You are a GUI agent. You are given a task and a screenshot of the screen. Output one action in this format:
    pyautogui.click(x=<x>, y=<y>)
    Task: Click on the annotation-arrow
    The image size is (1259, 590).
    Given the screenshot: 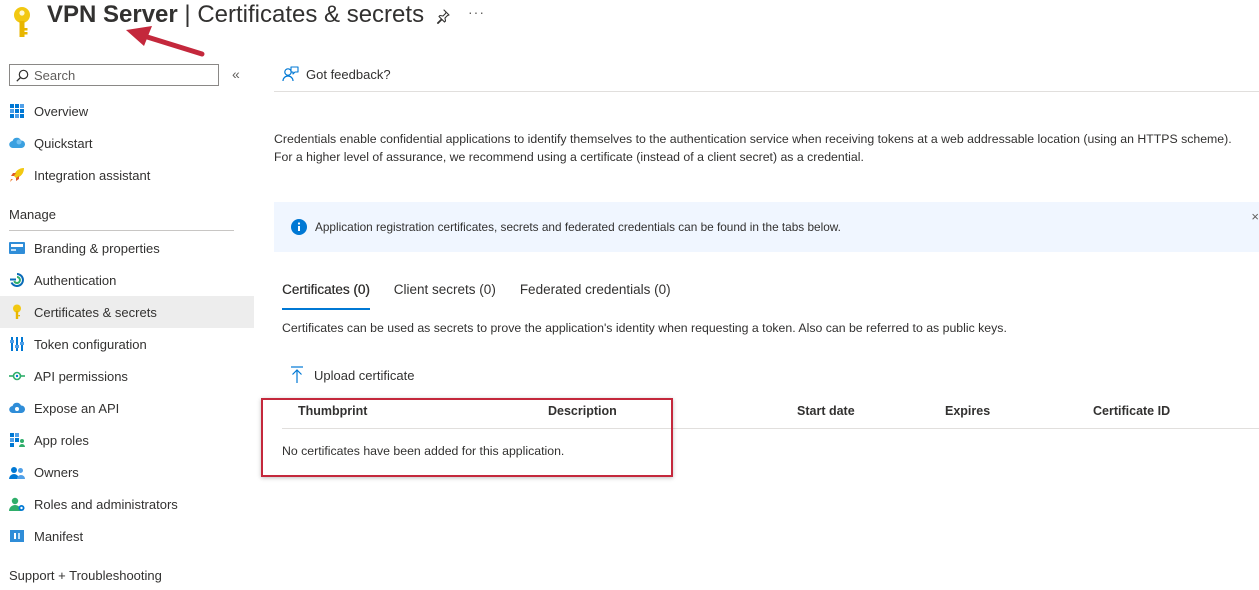 What is the action you would take?
    pyautogui.click(x=165, y=41)
    